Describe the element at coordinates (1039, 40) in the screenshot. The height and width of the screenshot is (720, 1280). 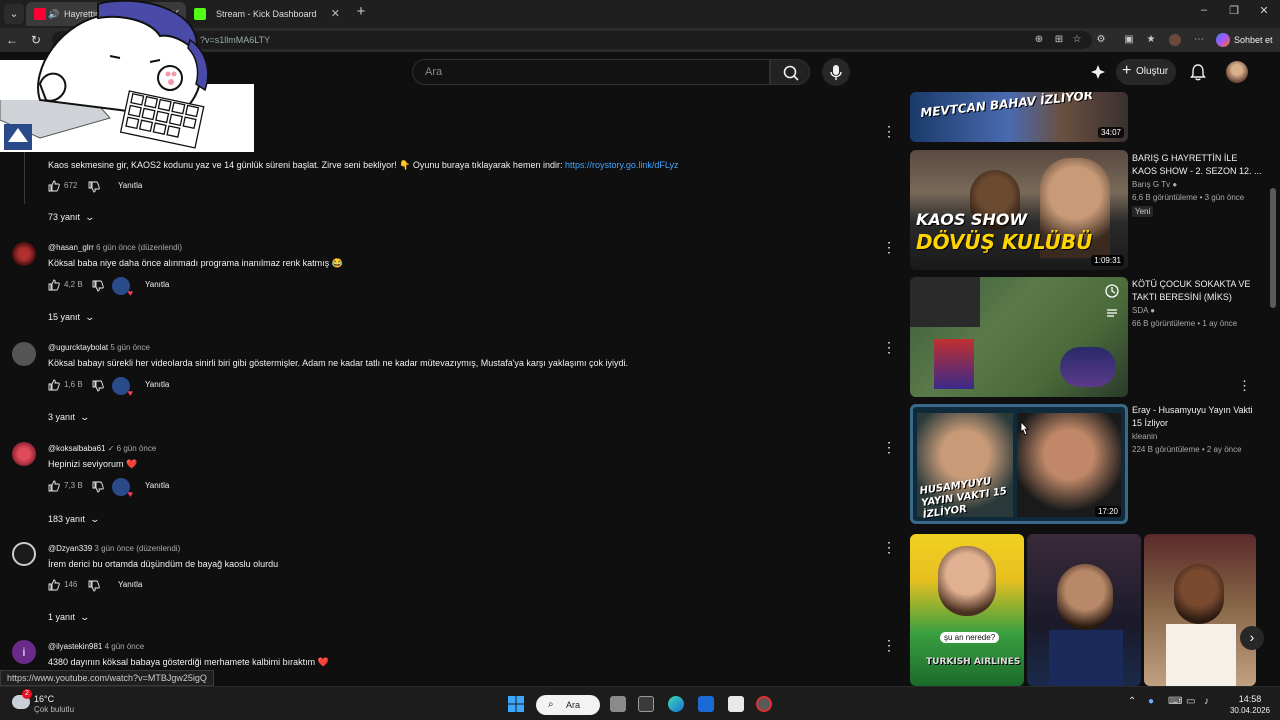
I see `translate-icon: ⊕` at that location.